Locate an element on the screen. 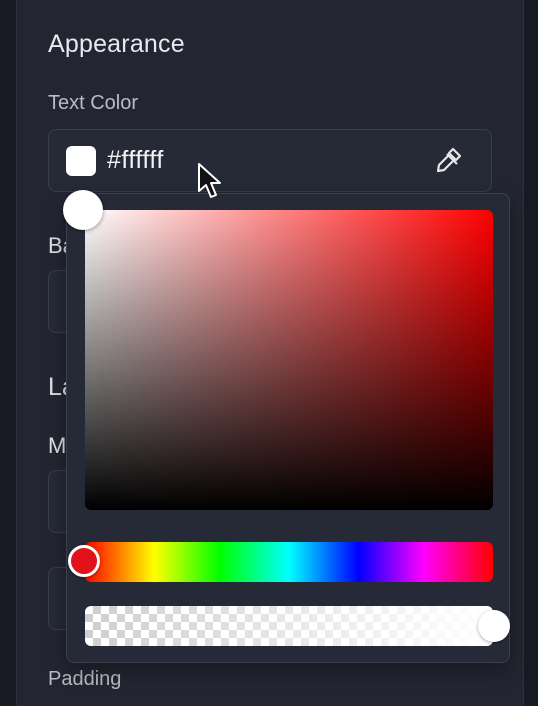 The image size is (538, 706). hue-slider is located at coordinates (289, 562).